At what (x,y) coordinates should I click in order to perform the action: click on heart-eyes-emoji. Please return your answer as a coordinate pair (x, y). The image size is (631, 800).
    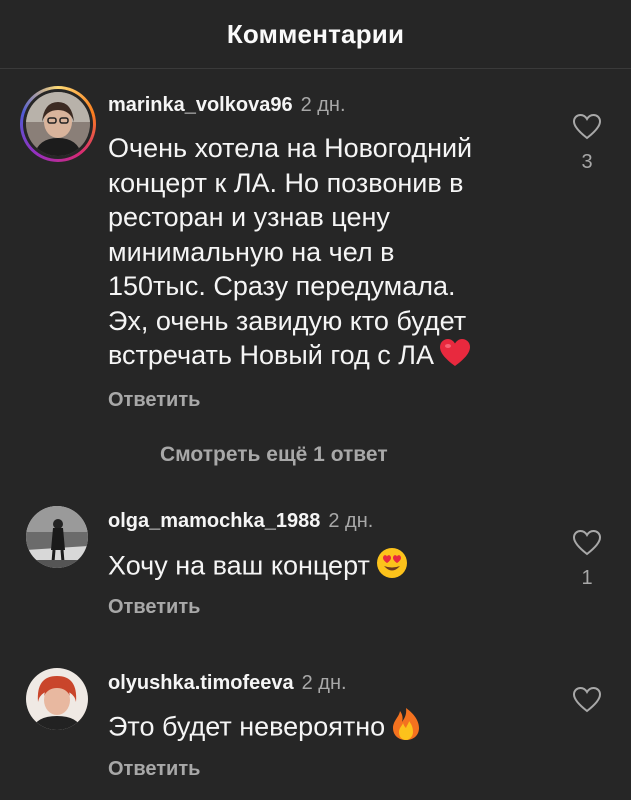
    Looking at the image, I should click on (392, 567).